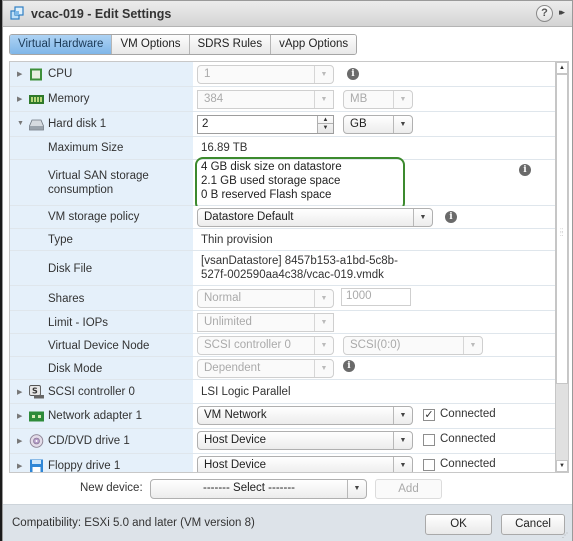 The height and width of the screenshot is (541, 573). What do you see at coordinates (75, 369) in the screenshot?
I see `disk-mode-label: Disk Mode` at bounding box center [75, 369].